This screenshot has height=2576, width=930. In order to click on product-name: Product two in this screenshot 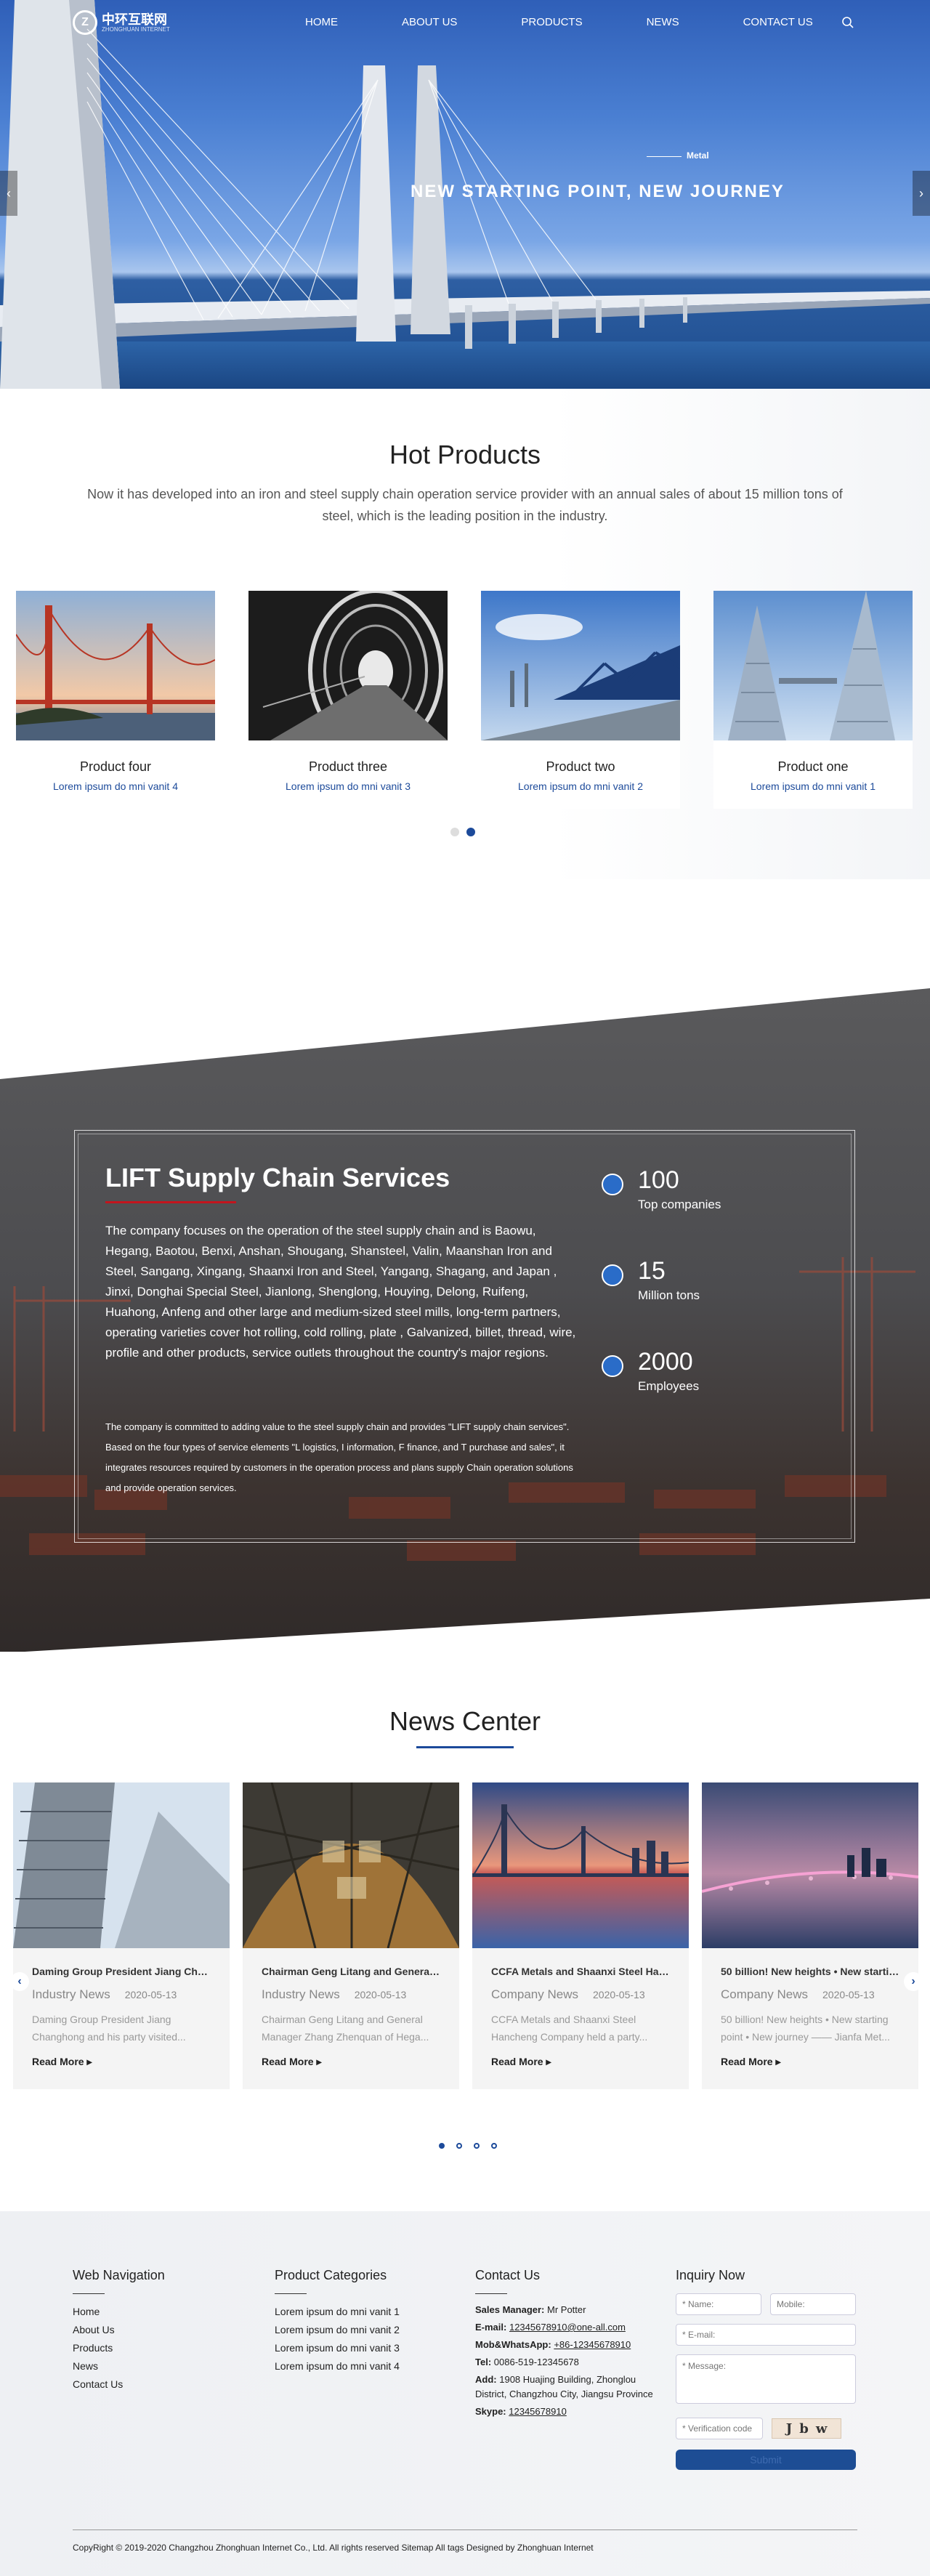, I will do `click(580, 767)`.